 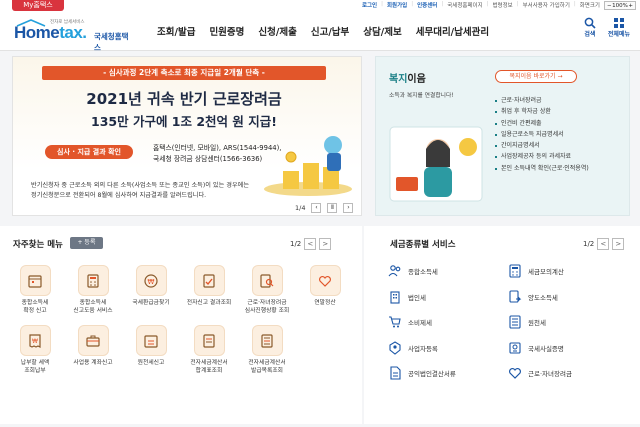 What do you see at coordinates (452, 31) in the screenshot?
I see `nav-tax-agent: 세무대리/납세관리` at bounding box center [452, 31].